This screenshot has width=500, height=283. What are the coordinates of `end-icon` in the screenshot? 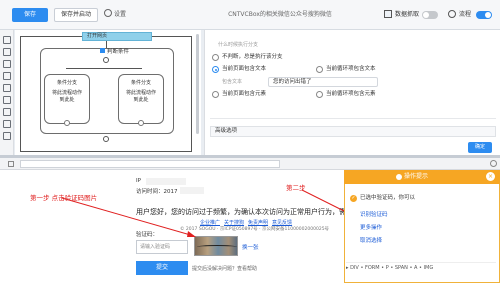 It's located at (7, 136).